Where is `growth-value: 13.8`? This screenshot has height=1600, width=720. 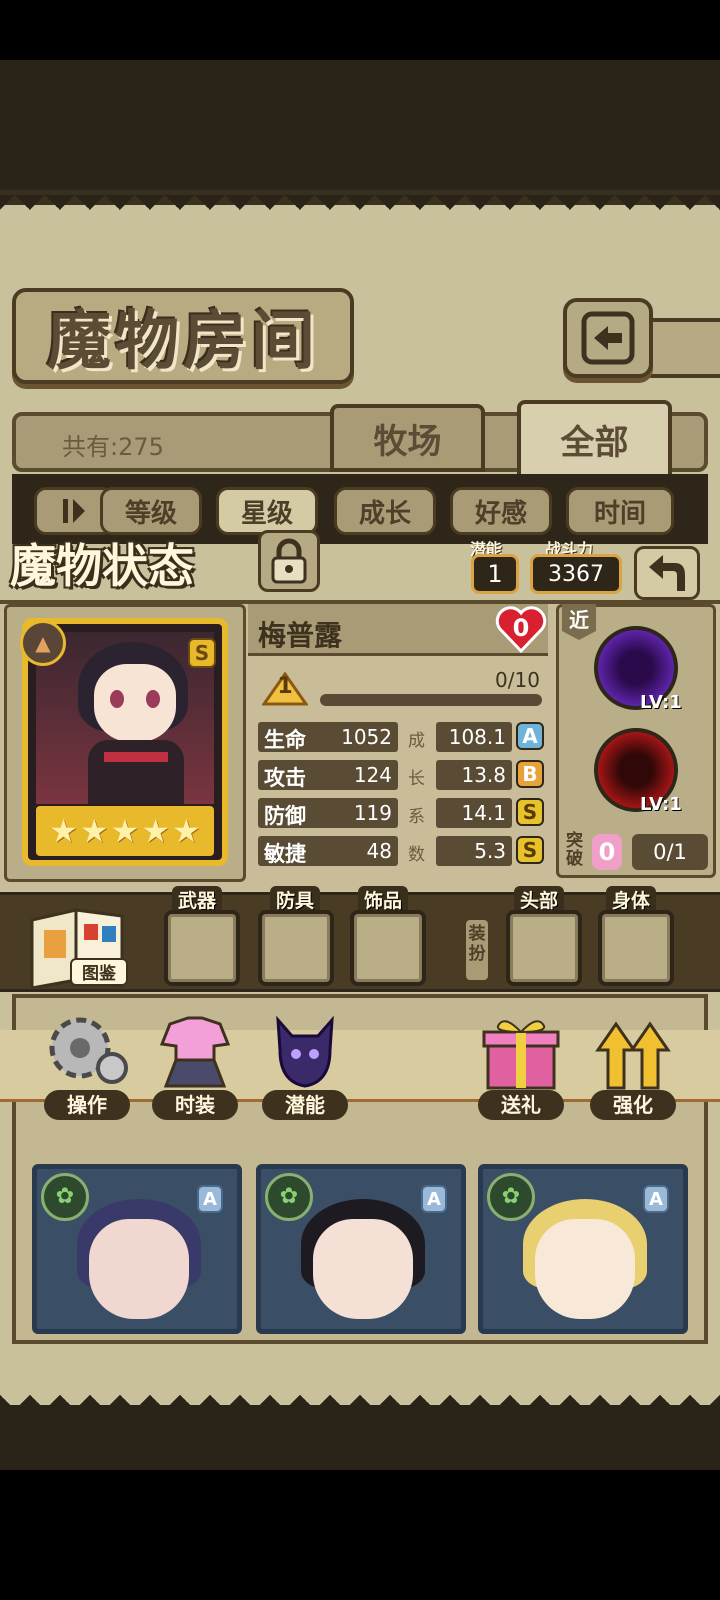
growth-value: 13.8 is located at coordinates (483, 775).